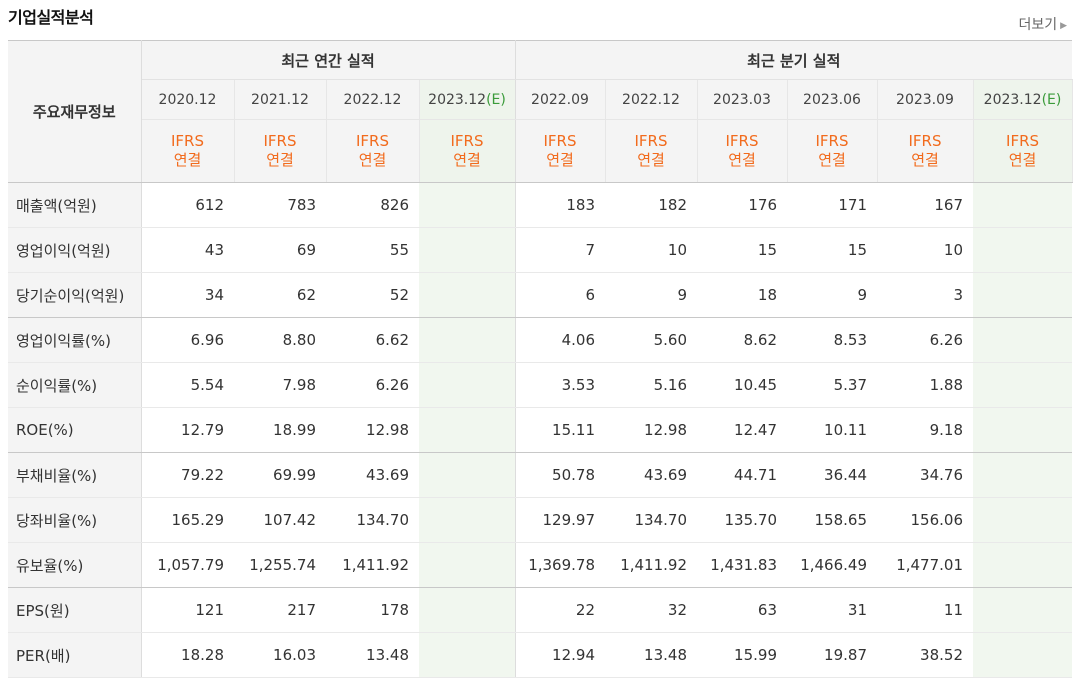  What do you see at coordinates (651, 340) in the screenshot?
I see `quarter-value-cell: 5.60` at bounding box center [651, 340].